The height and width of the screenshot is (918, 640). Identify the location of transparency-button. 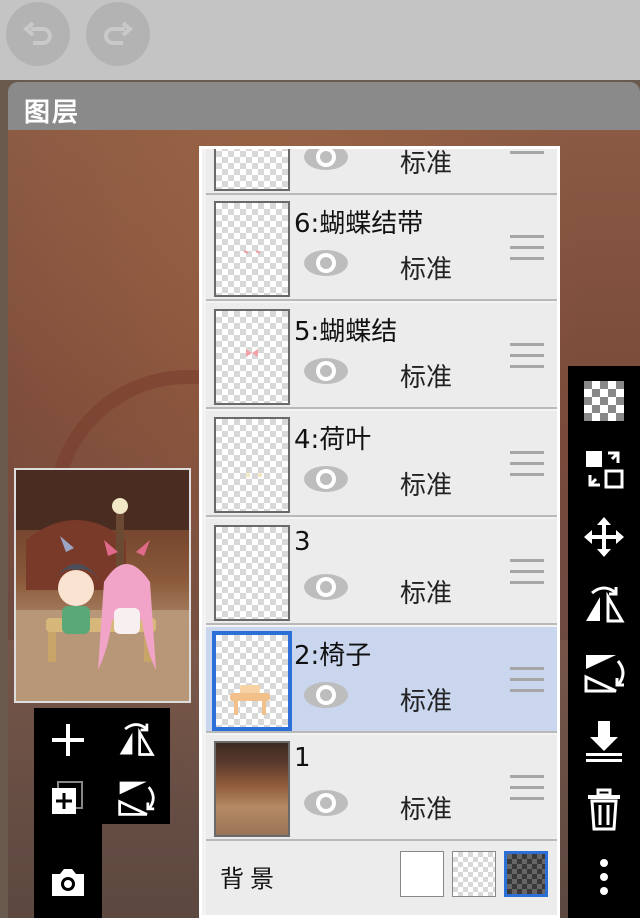
(604, 401).